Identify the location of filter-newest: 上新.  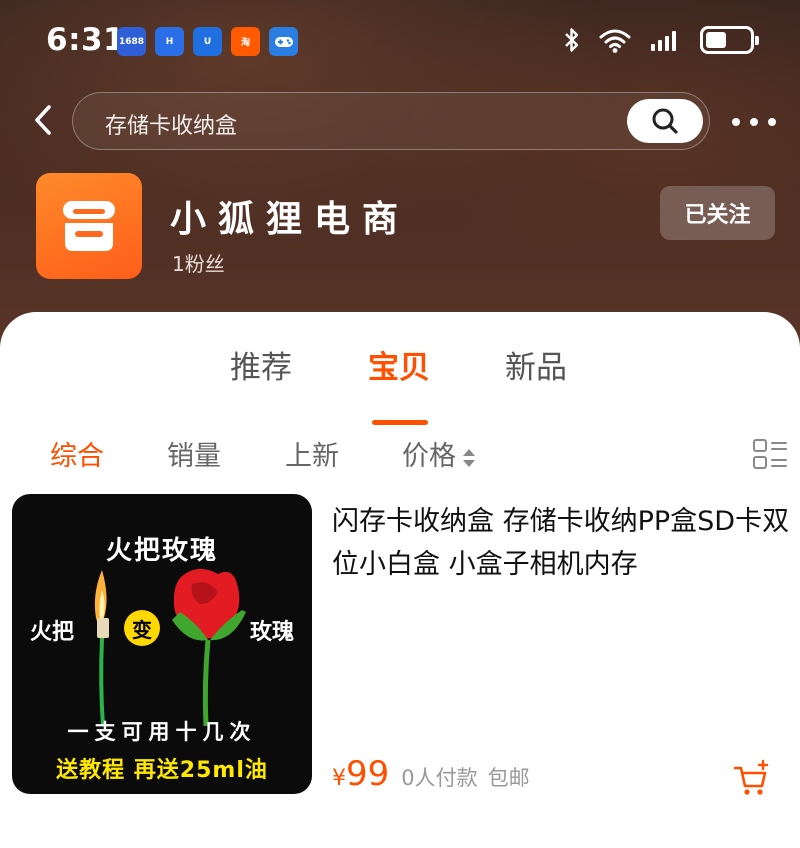
(312, 453).